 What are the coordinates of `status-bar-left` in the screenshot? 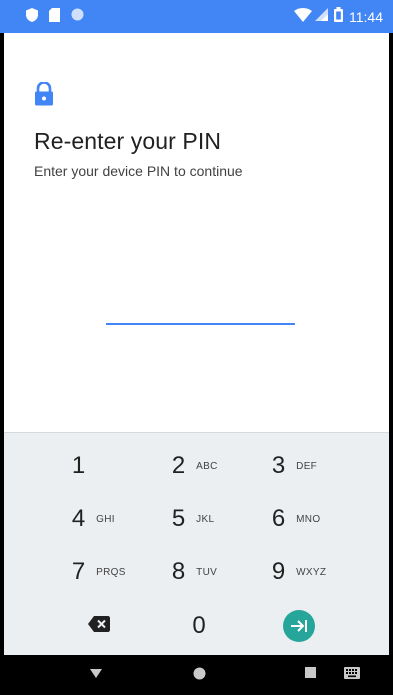 It's located at (60, 17).